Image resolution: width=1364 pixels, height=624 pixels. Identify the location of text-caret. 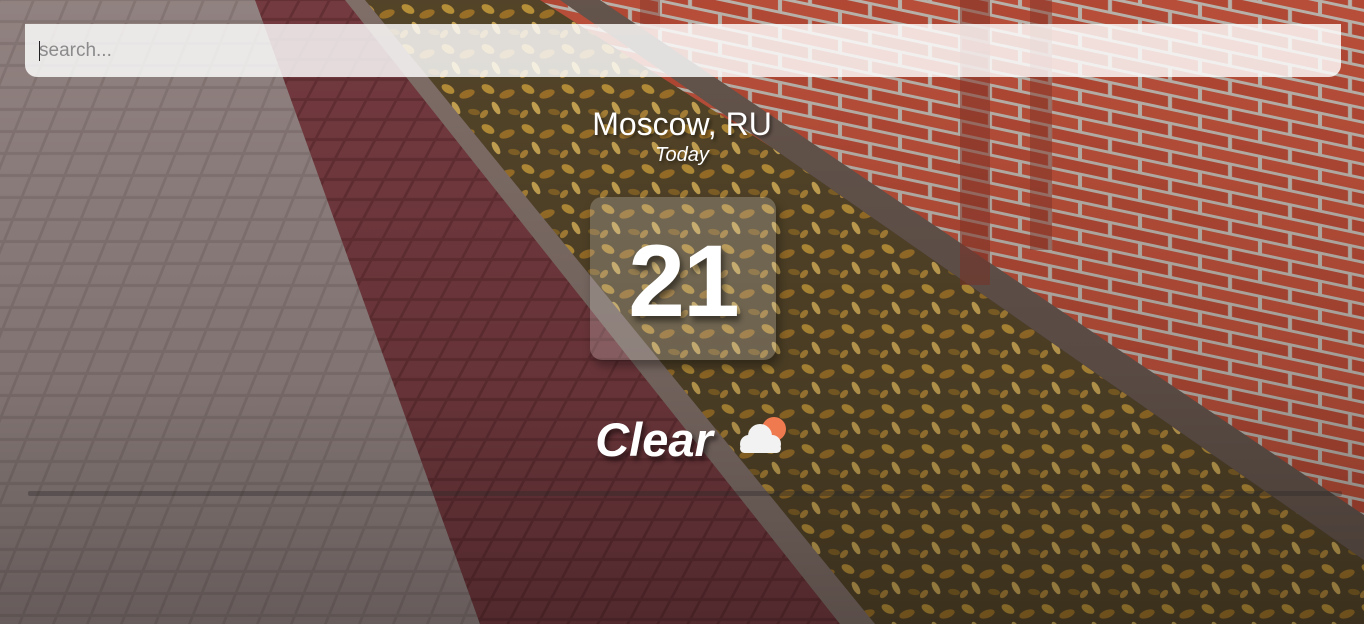
(39, 51).